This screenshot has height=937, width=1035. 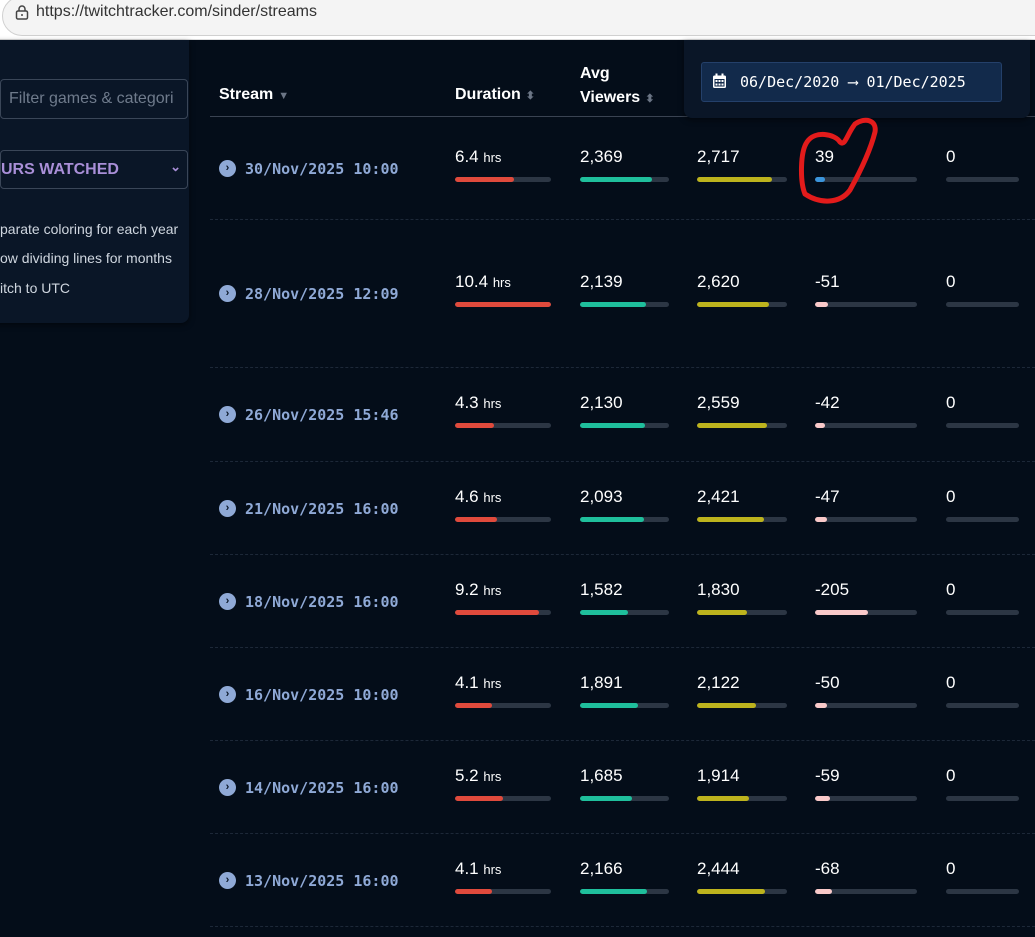 I want to click on calendar-icon, so click(x=719, y=80).